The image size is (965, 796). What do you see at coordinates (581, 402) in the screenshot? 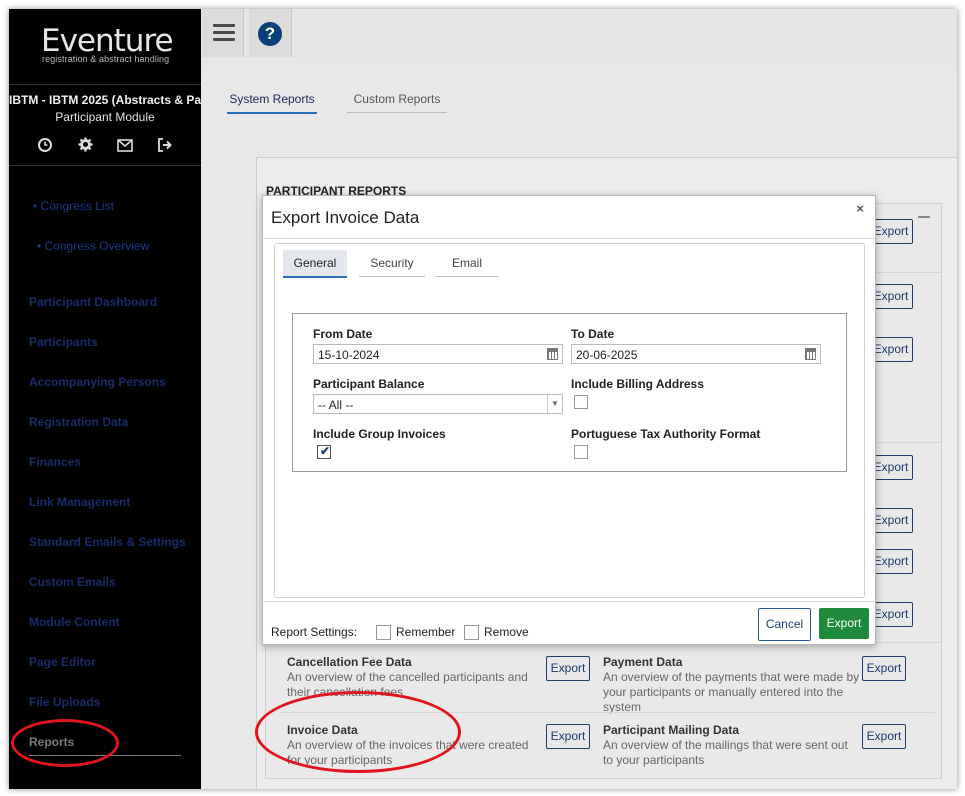
I see `billing-address-checkbox` at bounding box center [581, 402].